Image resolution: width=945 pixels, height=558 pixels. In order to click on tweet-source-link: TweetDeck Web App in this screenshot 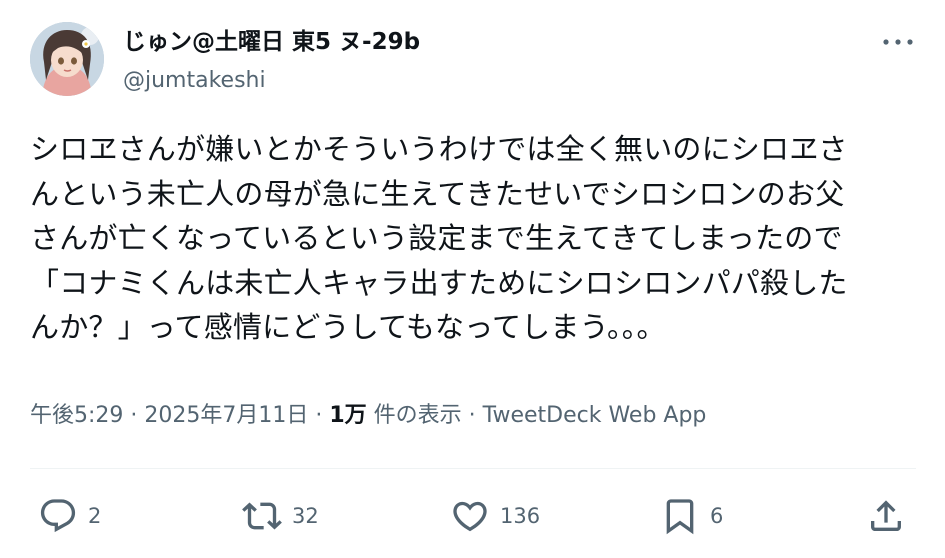, I will do `click(595, 415)`.